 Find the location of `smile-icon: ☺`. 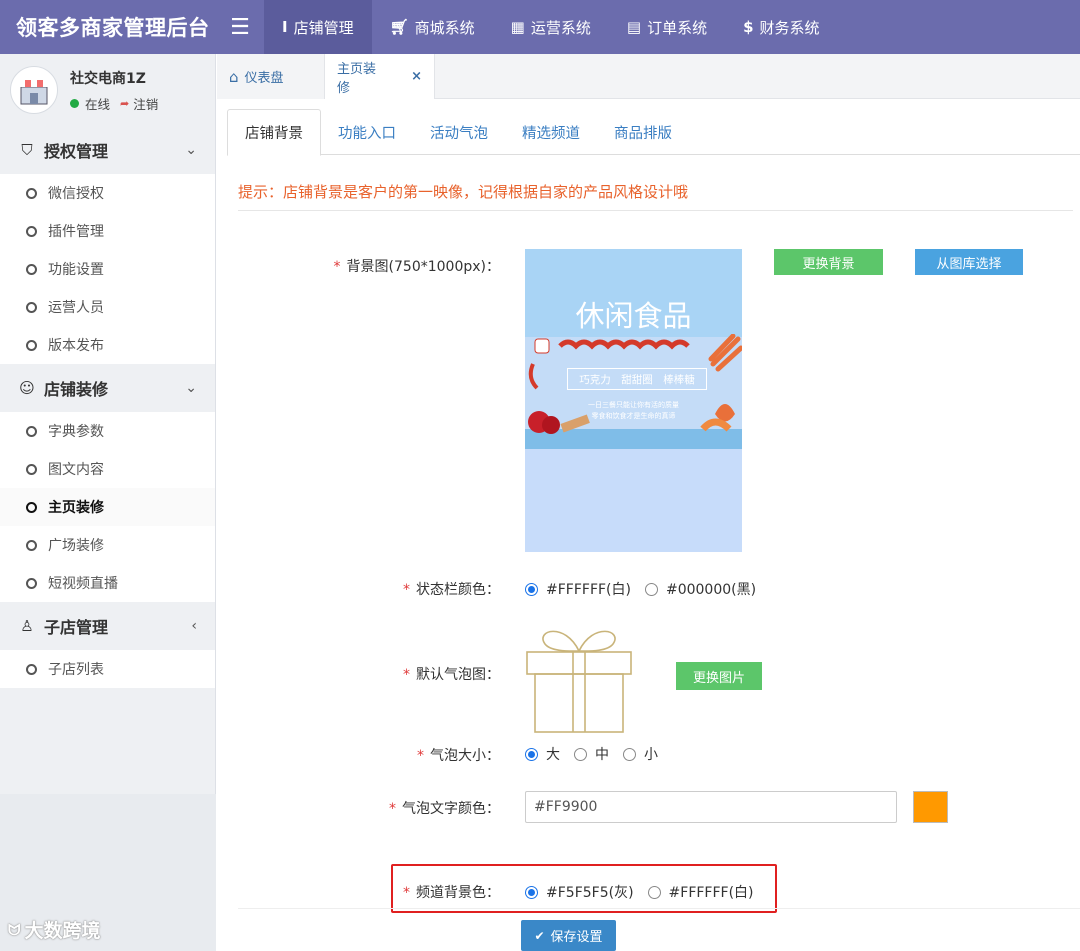

smile-icon: ☺ is located at coordinates (27, 388).